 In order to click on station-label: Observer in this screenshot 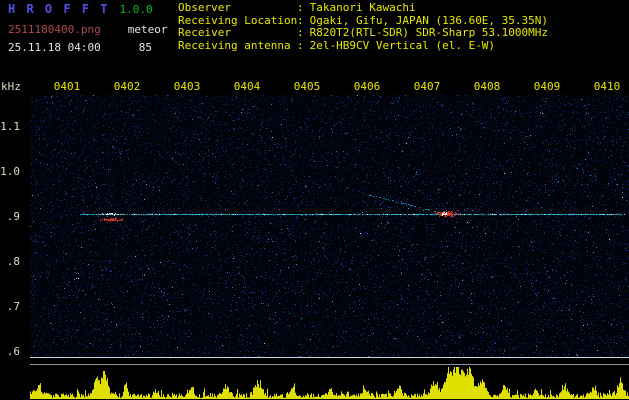, I will do `click(204, 7)`.